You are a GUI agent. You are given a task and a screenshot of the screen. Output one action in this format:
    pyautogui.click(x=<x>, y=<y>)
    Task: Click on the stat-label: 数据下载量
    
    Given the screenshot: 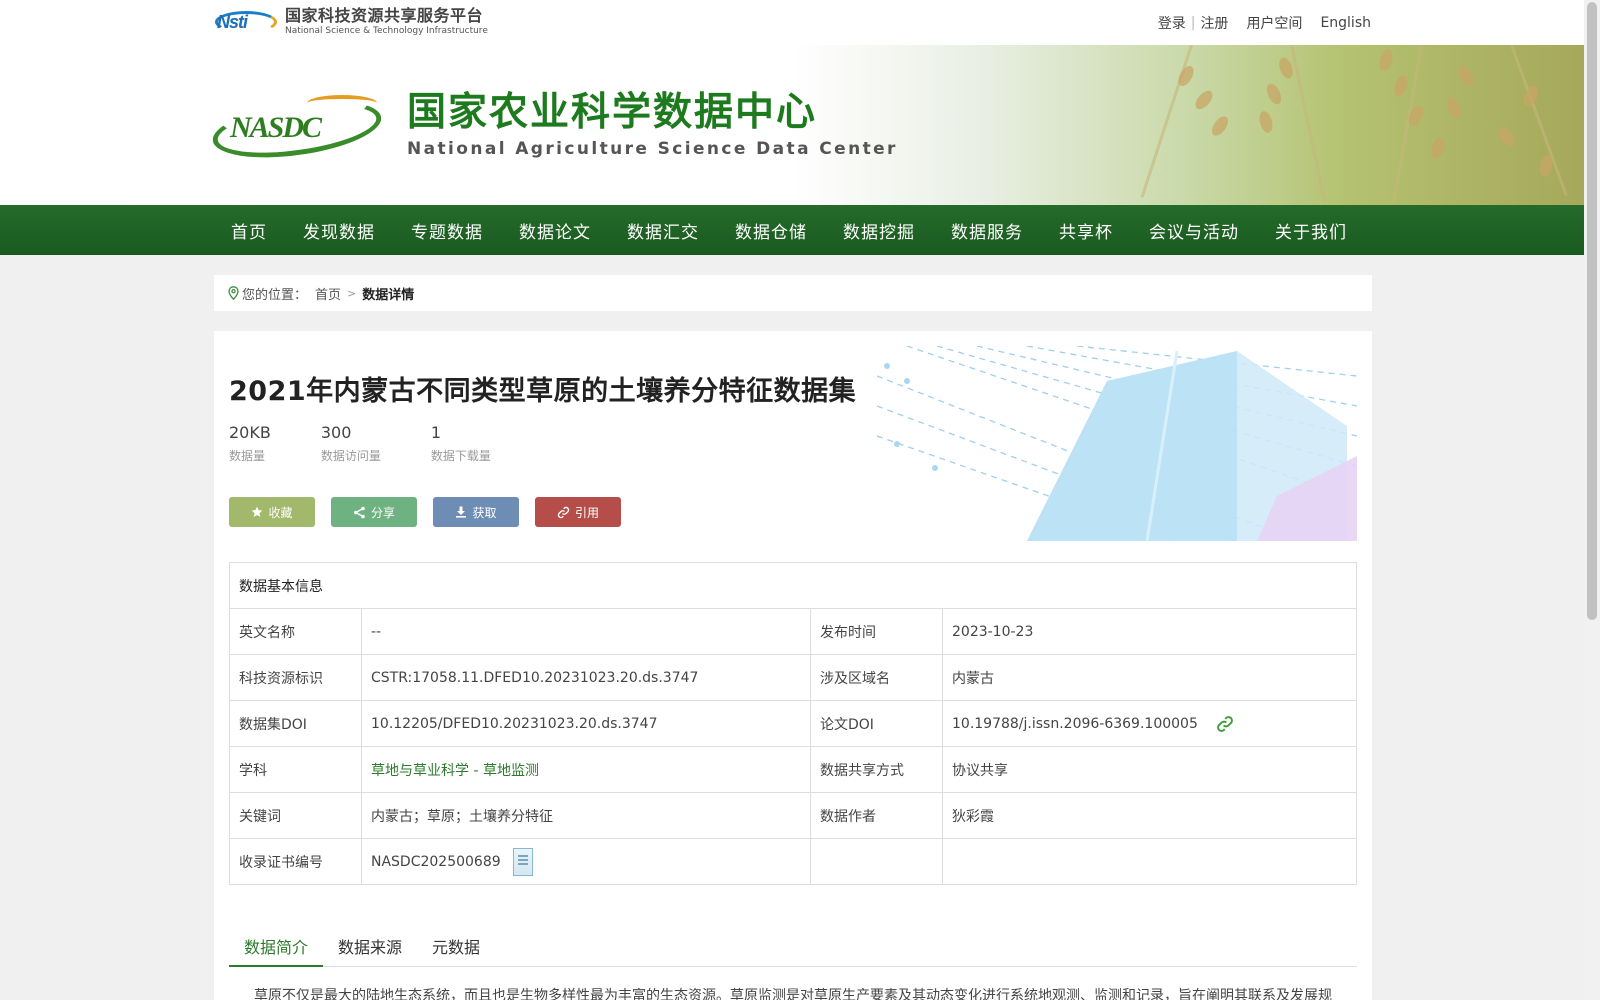 What is the action you would take?
    pyautogui.click(x=460, y=456)
    